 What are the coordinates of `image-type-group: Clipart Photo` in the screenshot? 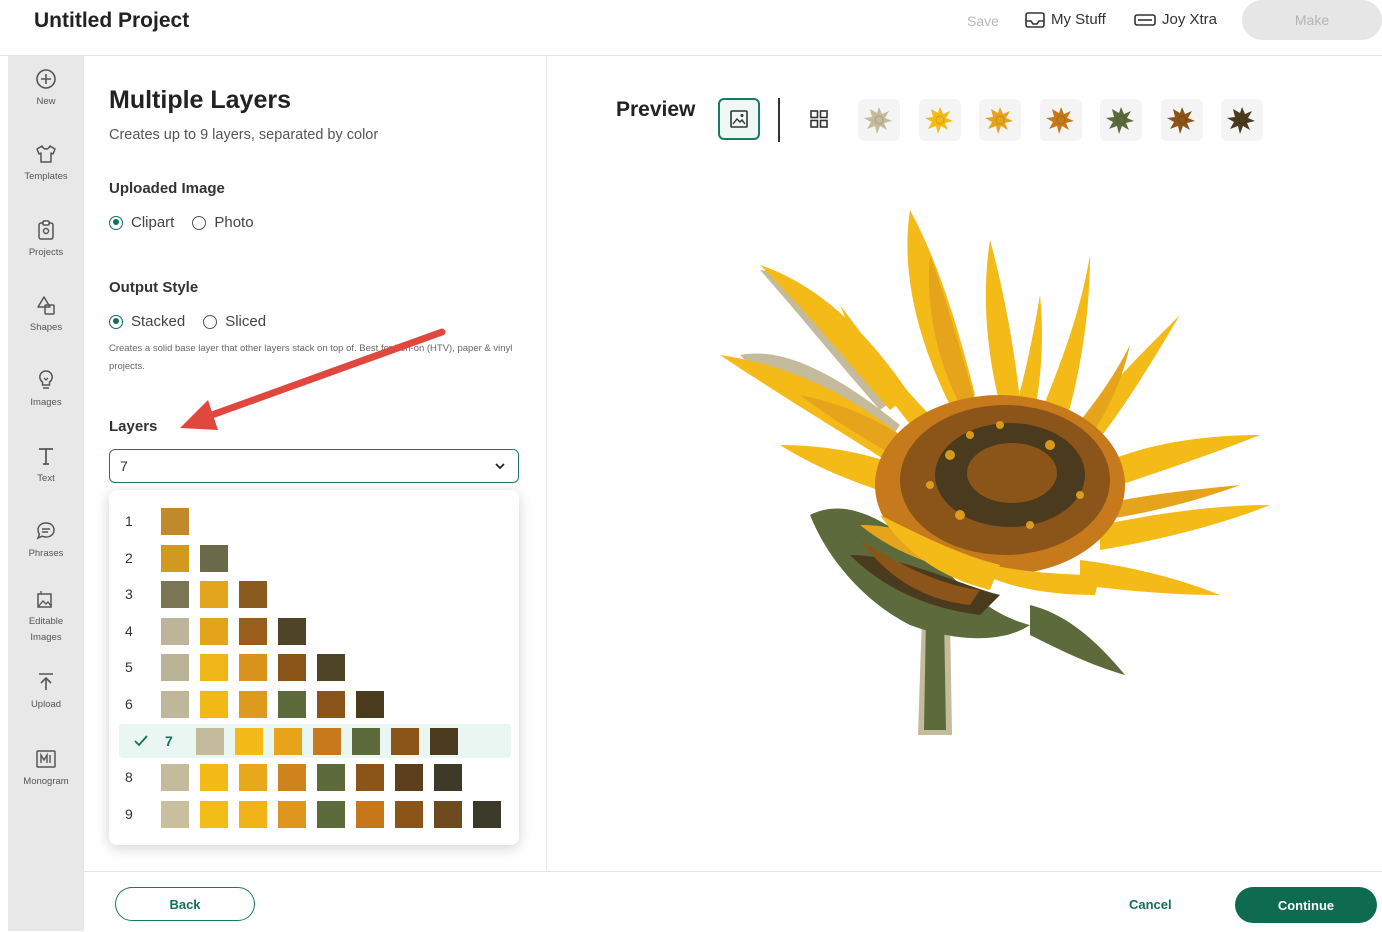 It's located at (181, 222).